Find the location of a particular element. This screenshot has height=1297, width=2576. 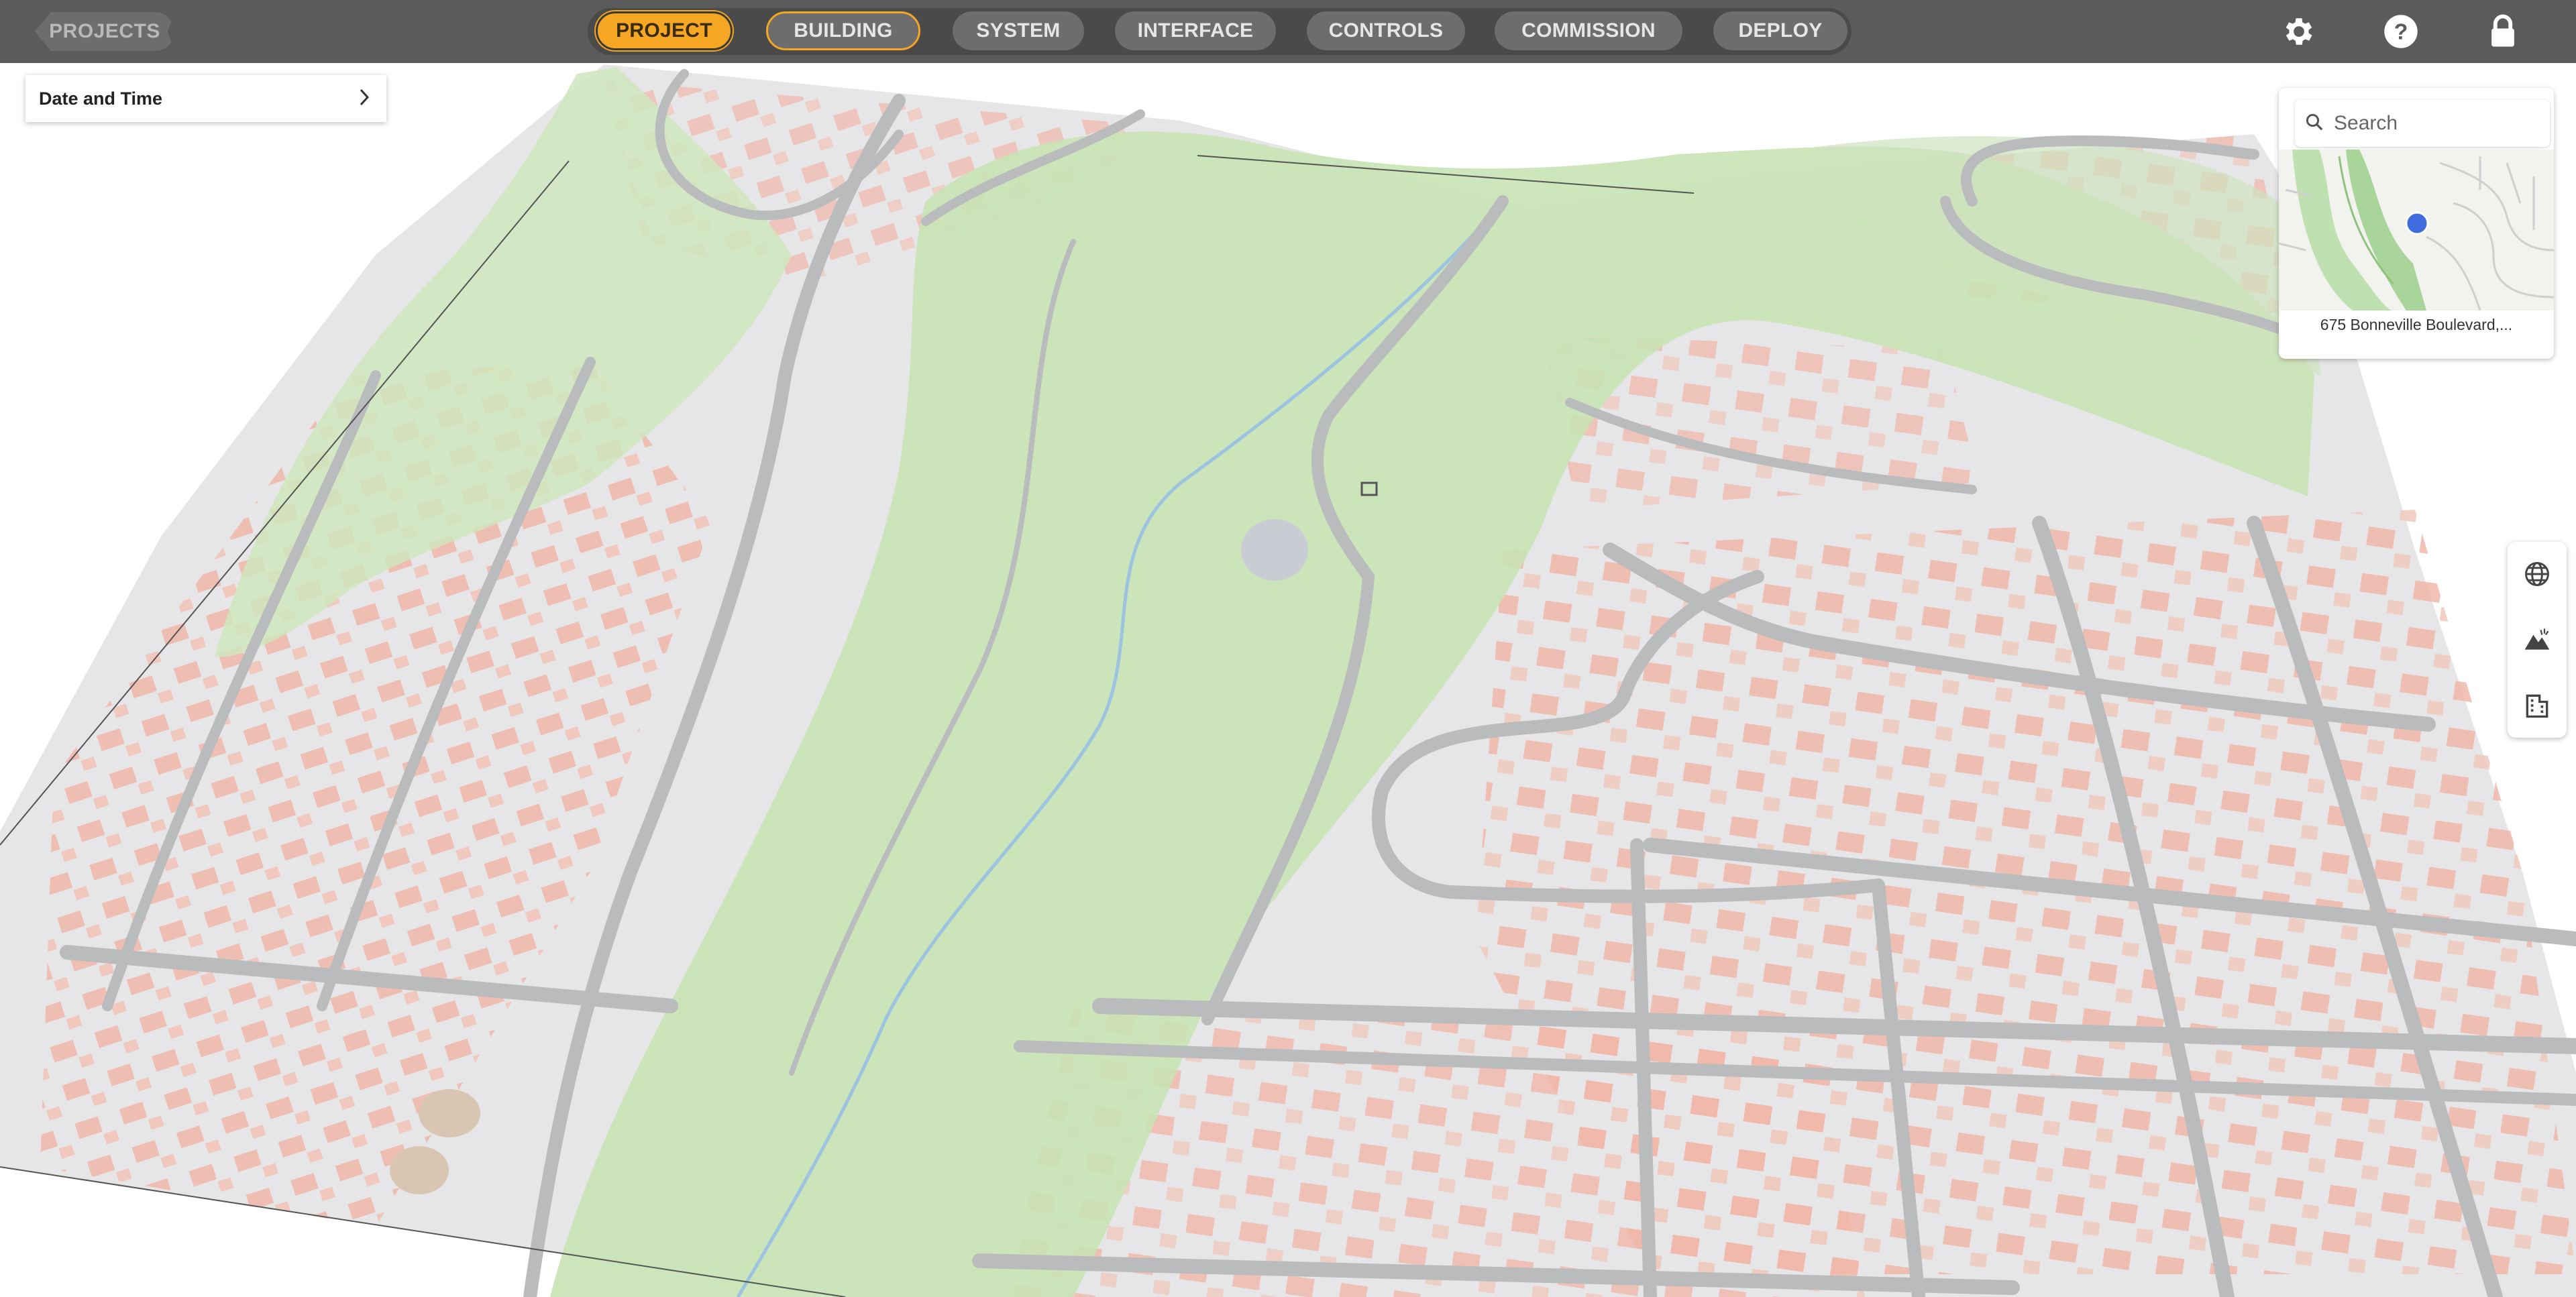

projects-back-button: PROJECTS is located at coordinates (104, 32).